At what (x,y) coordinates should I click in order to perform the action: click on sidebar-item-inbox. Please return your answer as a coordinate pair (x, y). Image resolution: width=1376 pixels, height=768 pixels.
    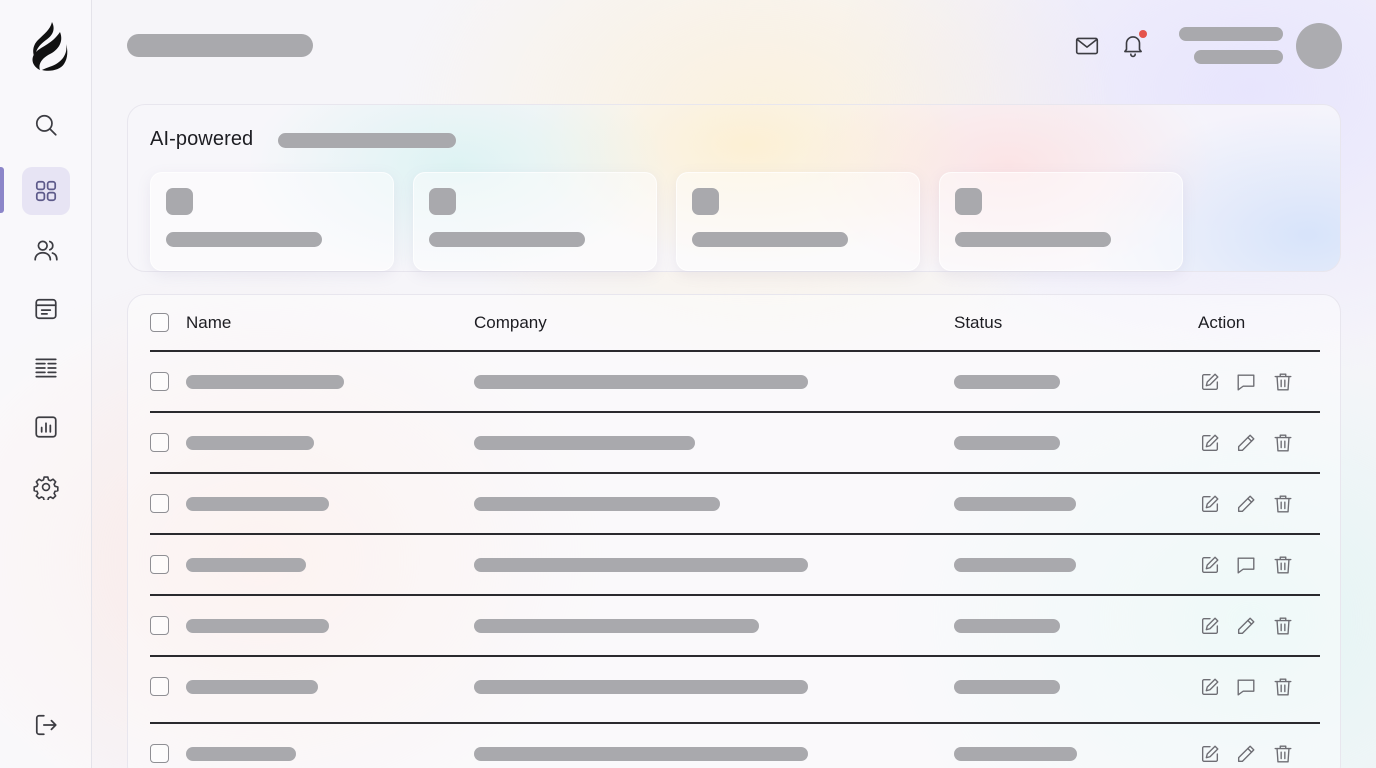
    Looking at the image, I should click on (46, 309).